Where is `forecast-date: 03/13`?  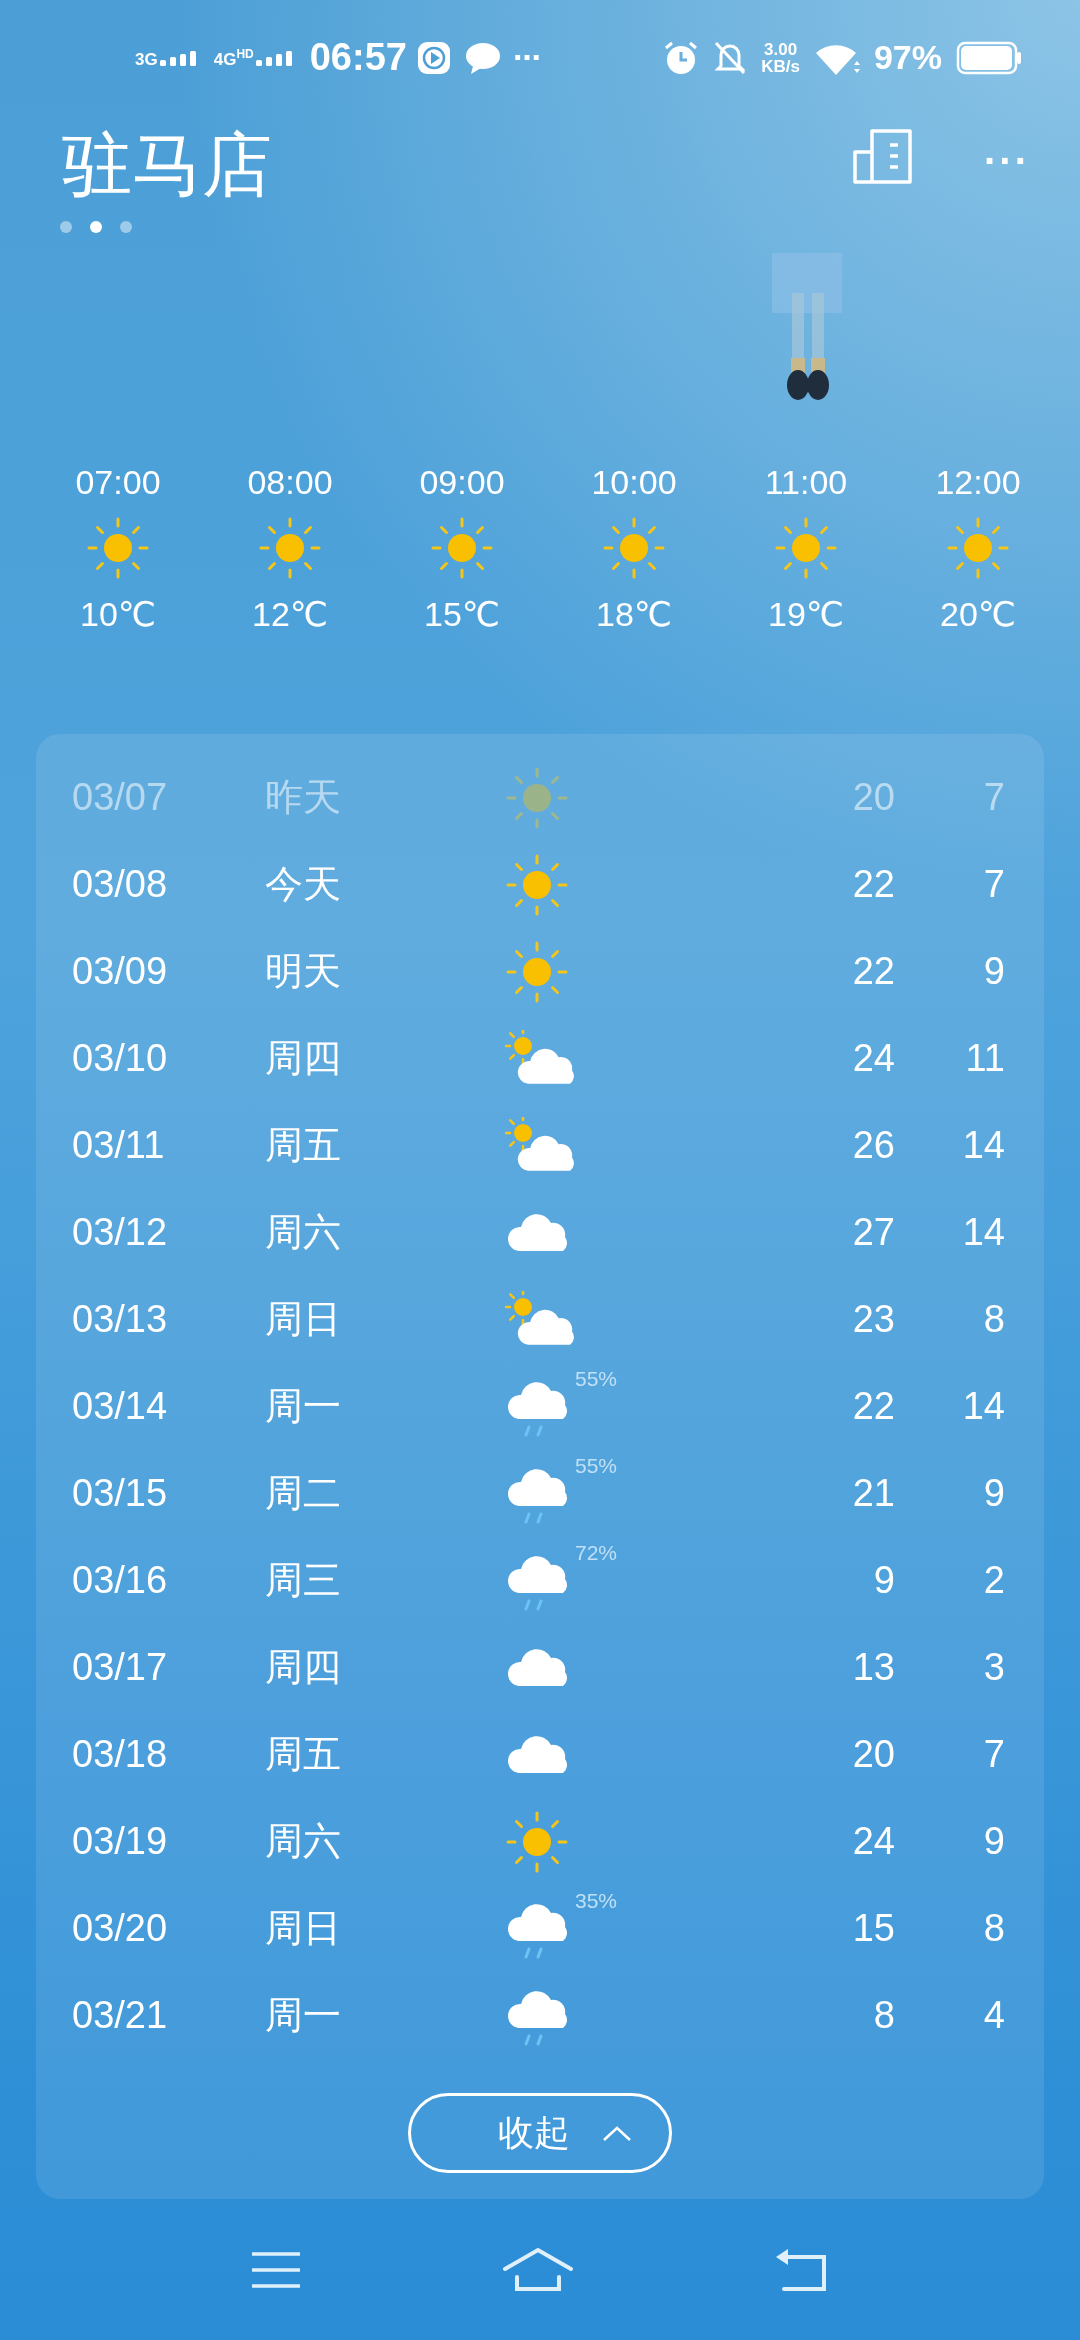
forecast-date: 03/13 is located at coordinates (120, 1319).